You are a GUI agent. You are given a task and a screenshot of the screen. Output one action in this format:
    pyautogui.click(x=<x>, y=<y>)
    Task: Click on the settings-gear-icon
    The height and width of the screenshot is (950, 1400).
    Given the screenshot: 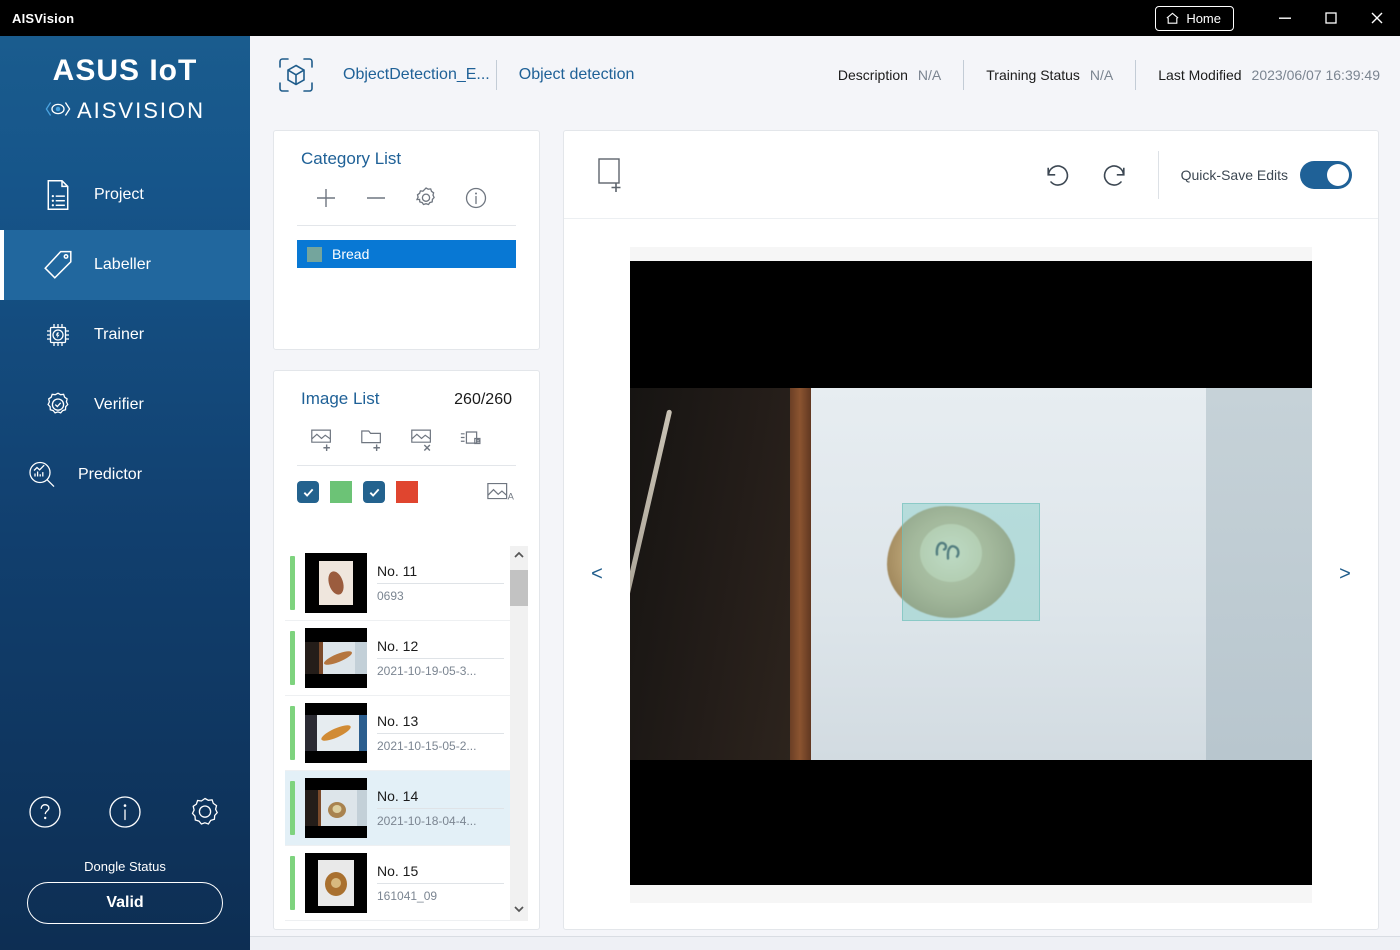 What is the action you would take?
    pyautogui.click(x=205, y=814)
    